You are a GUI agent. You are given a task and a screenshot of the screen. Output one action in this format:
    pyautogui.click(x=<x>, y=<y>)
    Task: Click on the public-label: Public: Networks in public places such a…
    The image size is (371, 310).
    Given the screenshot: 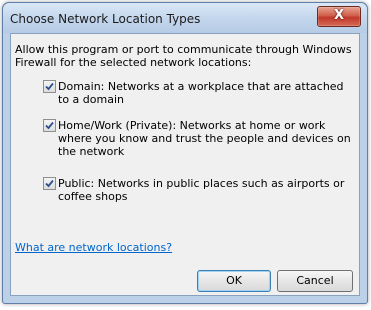 What is the action you would take?
    pyautogui.click(x=201, y=190)
    